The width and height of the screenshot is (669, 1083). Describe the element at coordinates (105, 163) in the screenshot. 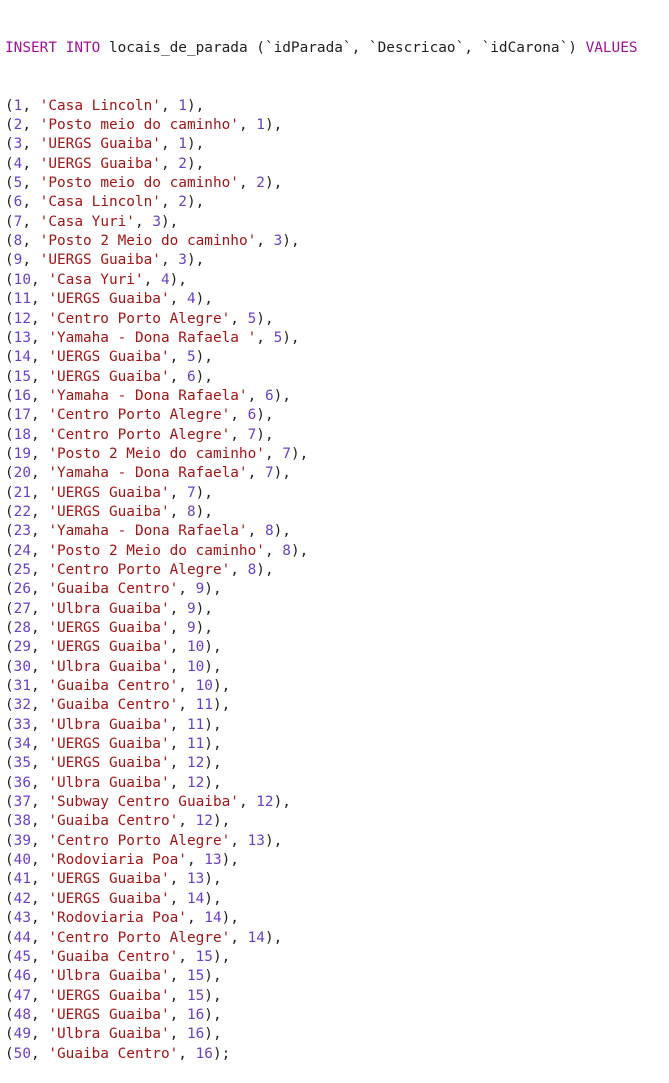

I see `values-row: (4, 'UERGS Guaiba', 2),` at that location.